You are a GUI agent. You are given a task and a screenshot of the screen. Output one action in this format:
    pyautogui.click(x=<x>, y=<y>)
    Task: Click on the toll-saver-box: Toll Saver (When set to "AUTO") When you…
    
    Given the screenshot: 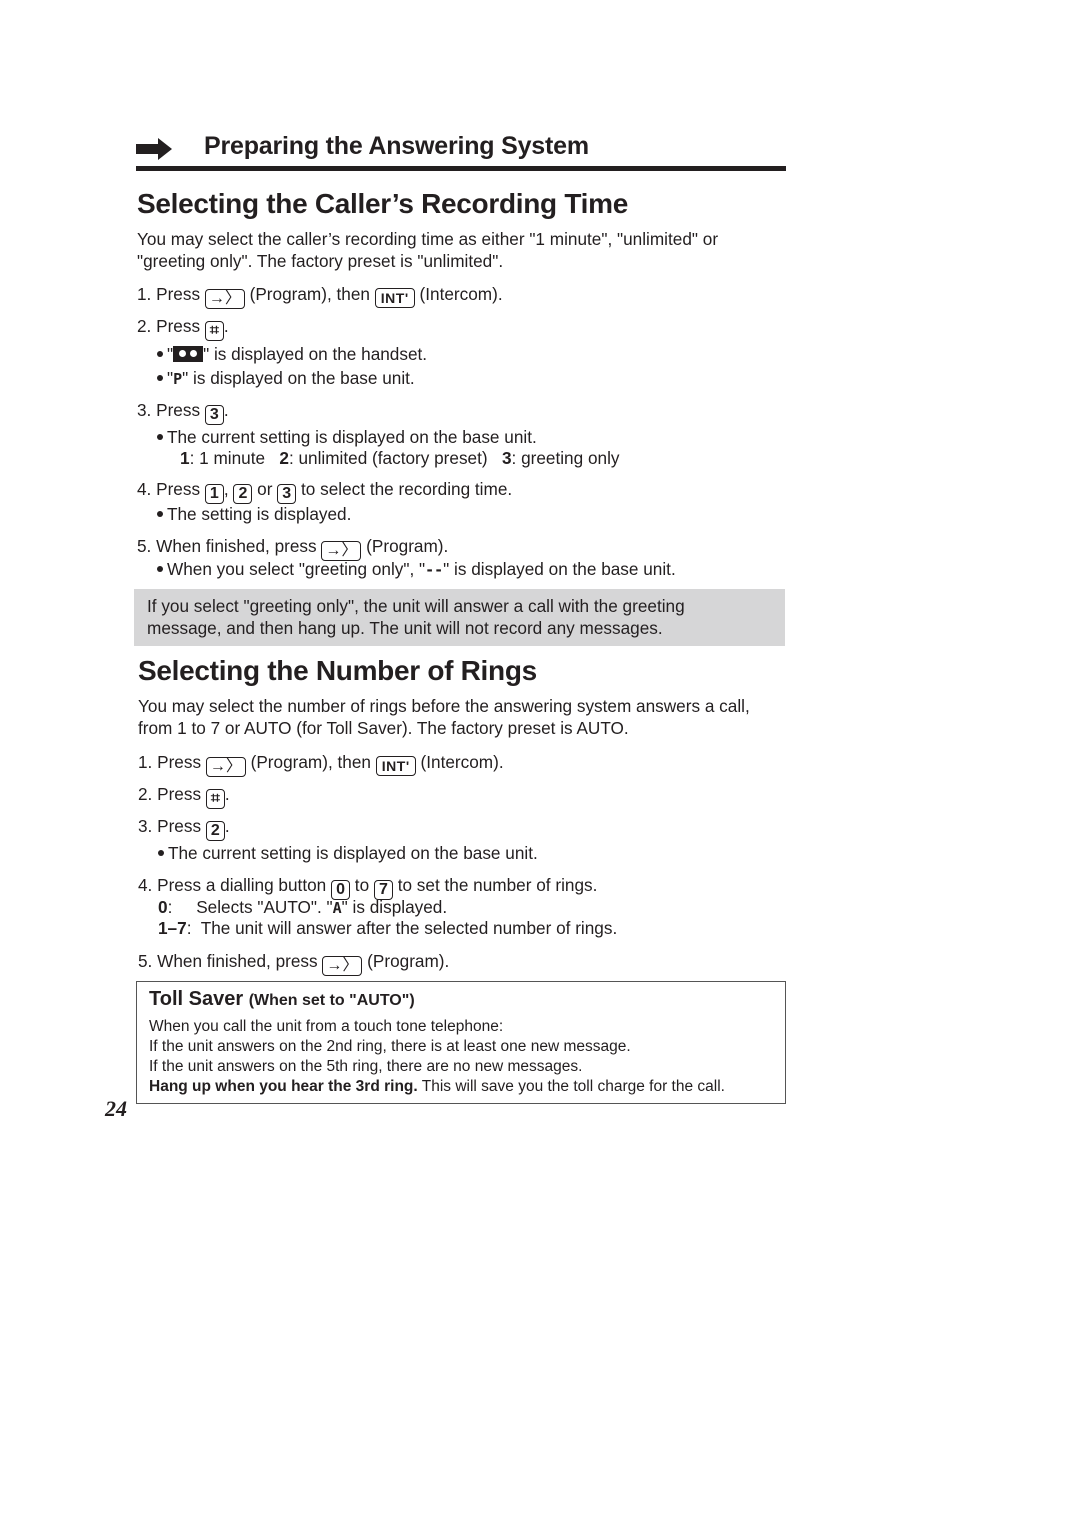 What is the action you would take?
    pyautogui.click(x=461, y=1042)
    